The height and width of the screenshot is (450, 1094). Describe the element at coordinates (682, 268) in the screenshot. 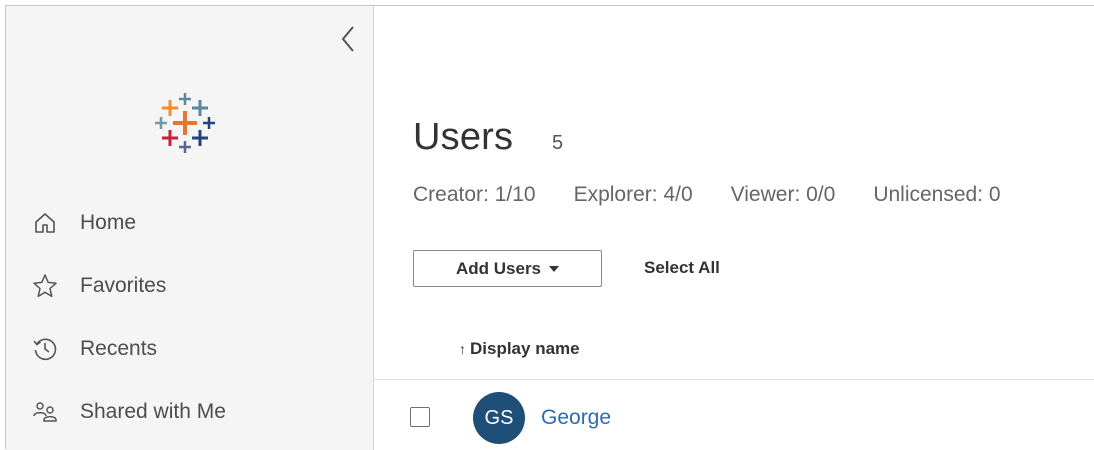

I see `select-all-button: Select All` at that location.